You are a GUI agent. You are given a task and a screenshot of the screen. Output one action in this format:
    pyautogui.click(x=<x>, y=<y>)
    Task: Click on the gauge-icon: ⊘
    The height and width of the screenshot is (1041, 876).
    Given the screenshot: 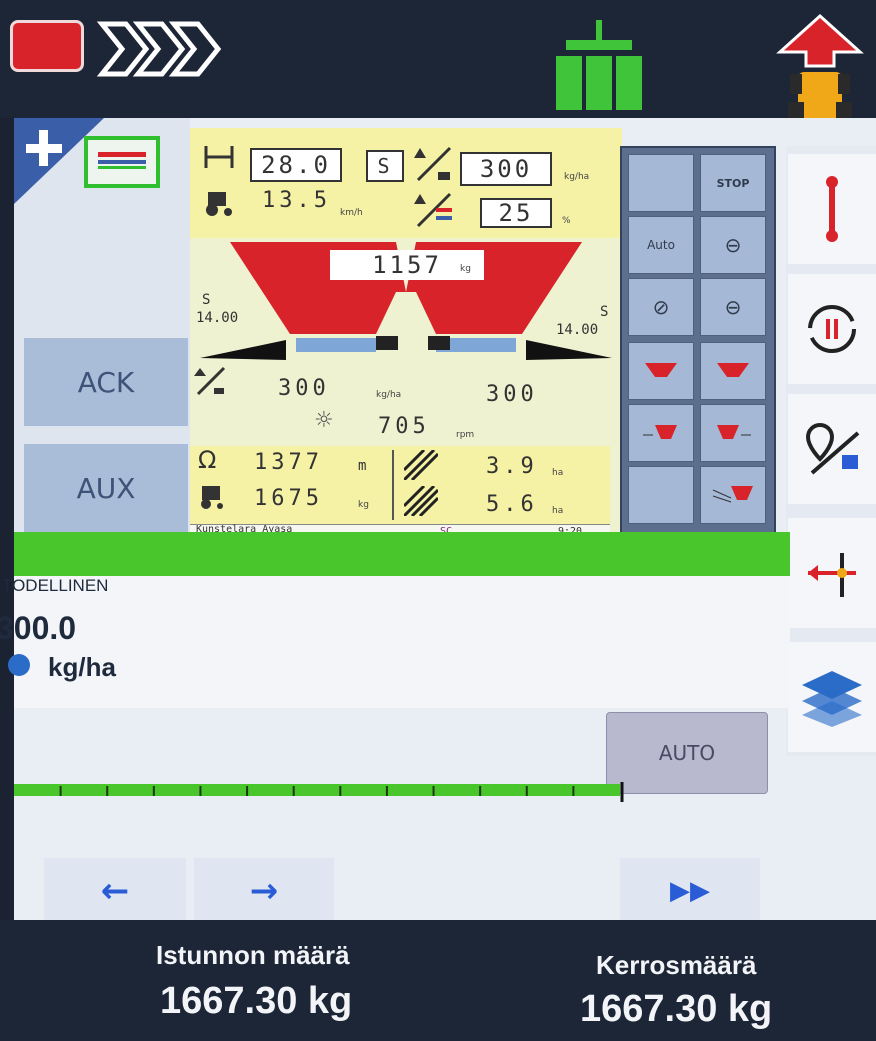 What is the action you would take?
    pyautogui.click(x=661, y=307)
    